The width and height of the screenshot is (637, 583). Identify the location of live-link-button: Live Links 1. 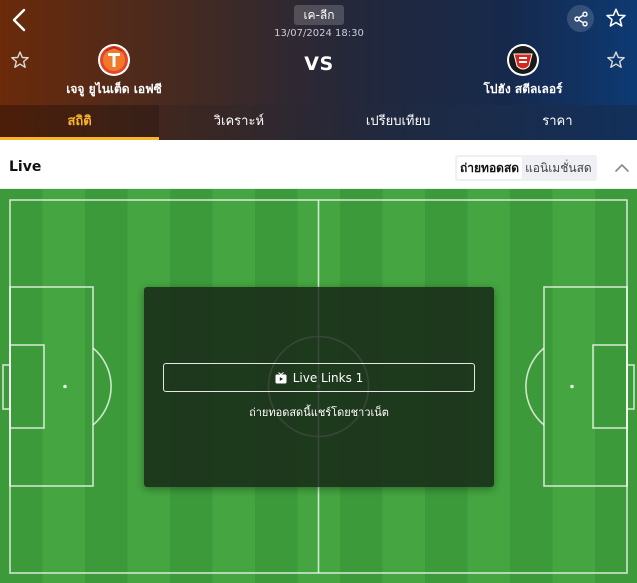
(319, 377).